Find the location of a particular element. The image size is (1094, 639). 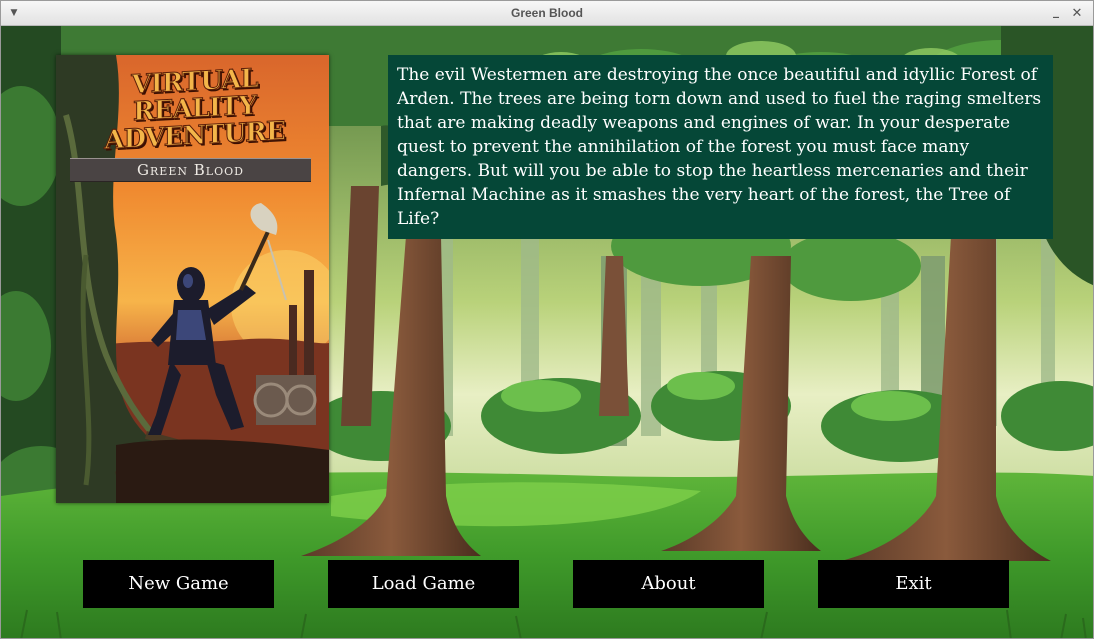

new-game-button: New Game is located at coordinates (178, 584).